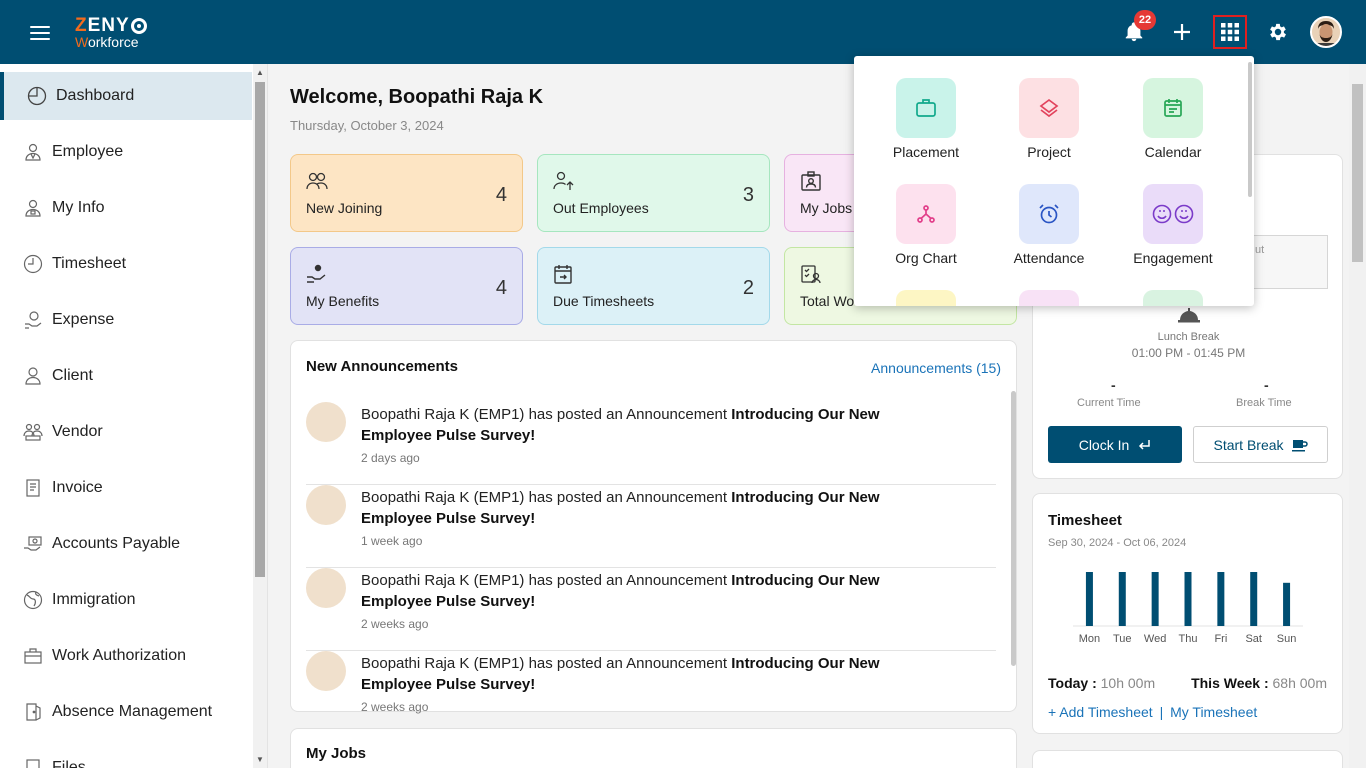  I want to click on announcement-time: 1 week ago, so click(392, 541).